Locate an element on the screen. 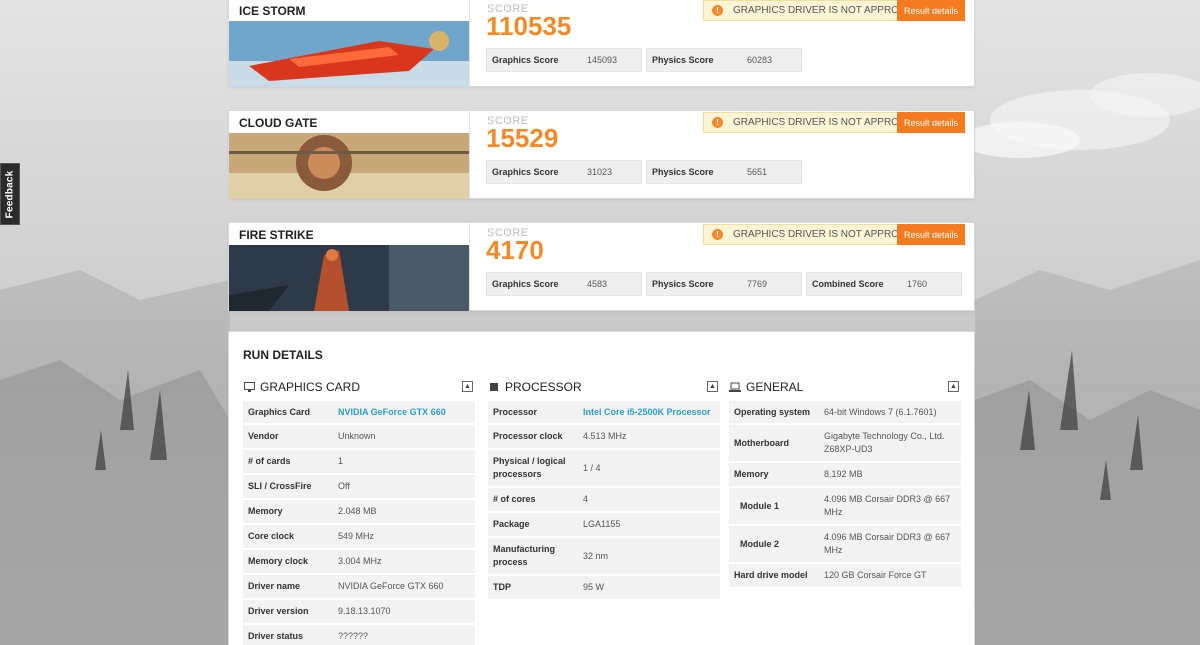 The width and height of the screenshot is (1200, 645). detail-row: Memory 2.048 MB is located at coordinates (359, 512).